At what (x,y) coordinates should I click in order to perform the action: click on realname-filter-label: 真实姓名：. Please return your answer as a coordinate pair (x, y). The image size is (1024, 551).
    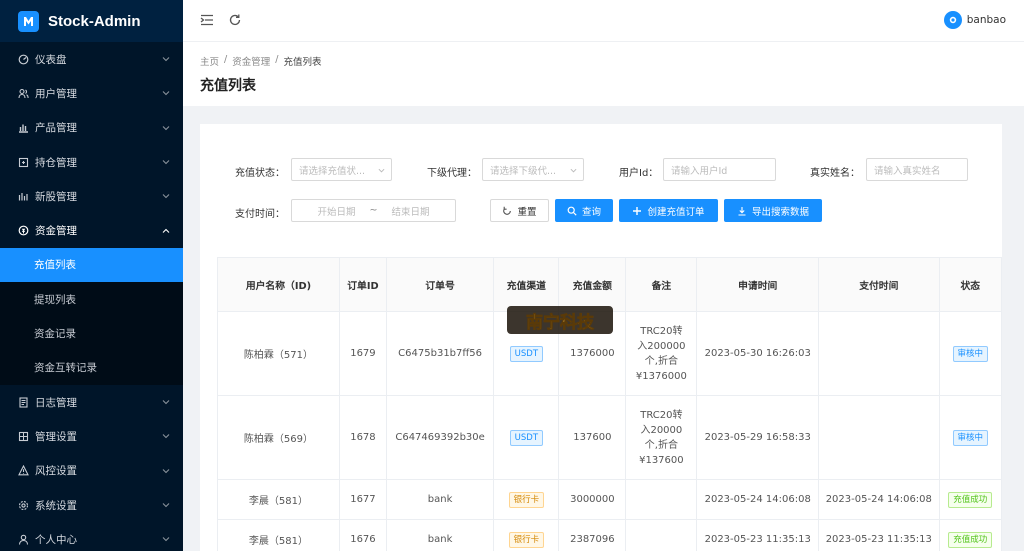
    Looking at the image, I should click on (835, 173).